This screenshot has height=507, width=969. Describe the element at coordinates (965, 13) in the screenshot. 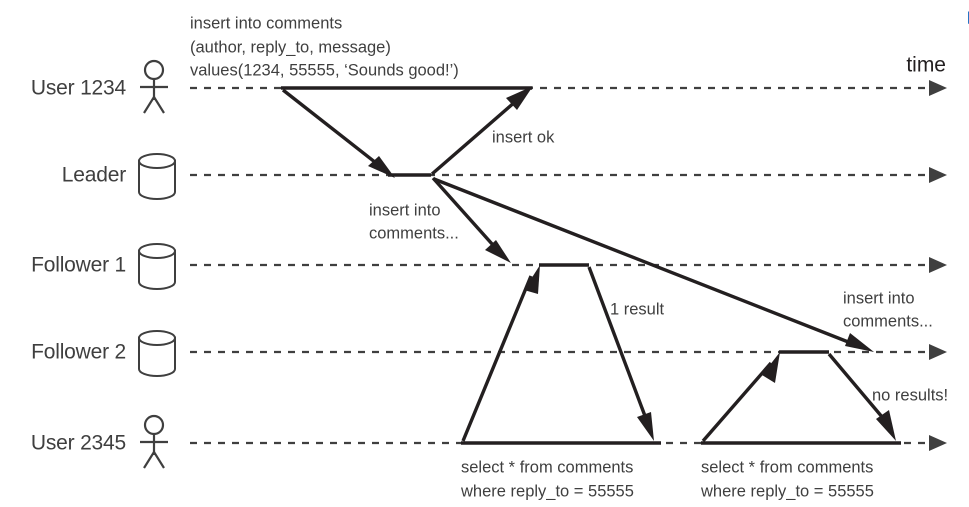

I see `corner-mark: ┌` at that location.